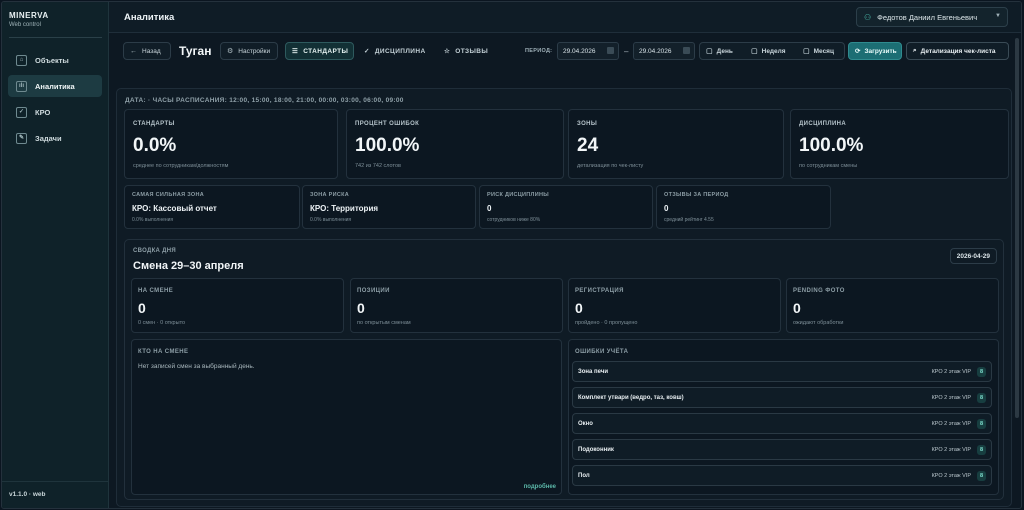 This screenshot has height=510, width=1024. I want to click on date-to-input: 29.04.2026, so click(664, 51).